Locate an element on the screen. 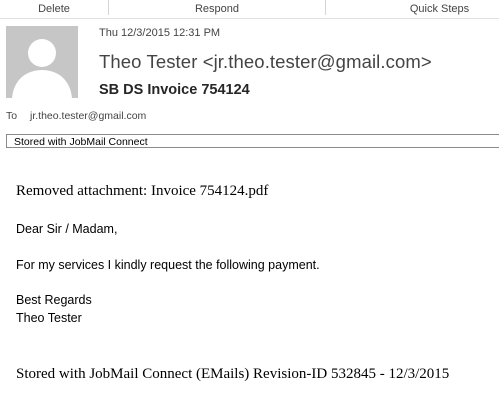 This screenshot has width=499, height=412. info-banner: Stored with JobMail Connect is located at coordinates (252, 141).